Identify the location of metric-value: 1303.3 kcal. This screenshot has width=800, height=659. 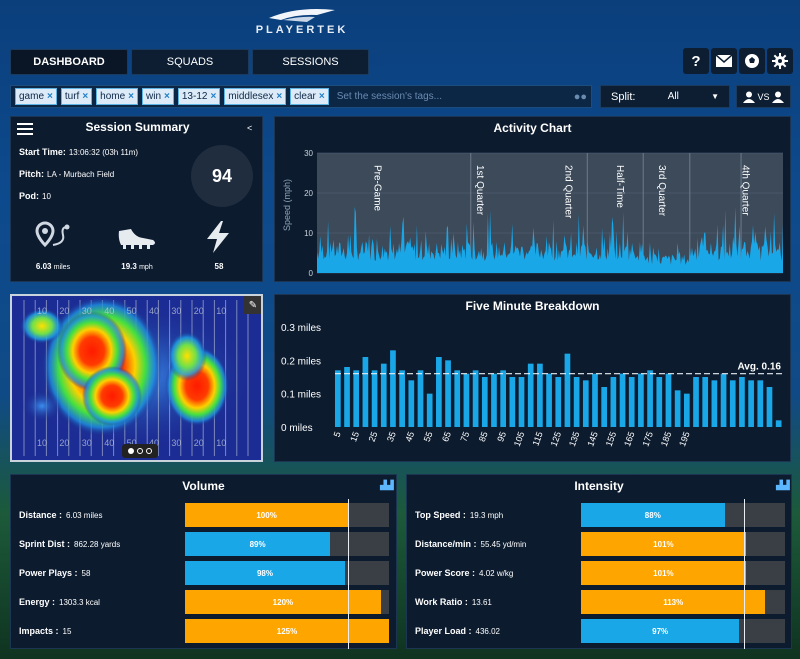
(79, 602).